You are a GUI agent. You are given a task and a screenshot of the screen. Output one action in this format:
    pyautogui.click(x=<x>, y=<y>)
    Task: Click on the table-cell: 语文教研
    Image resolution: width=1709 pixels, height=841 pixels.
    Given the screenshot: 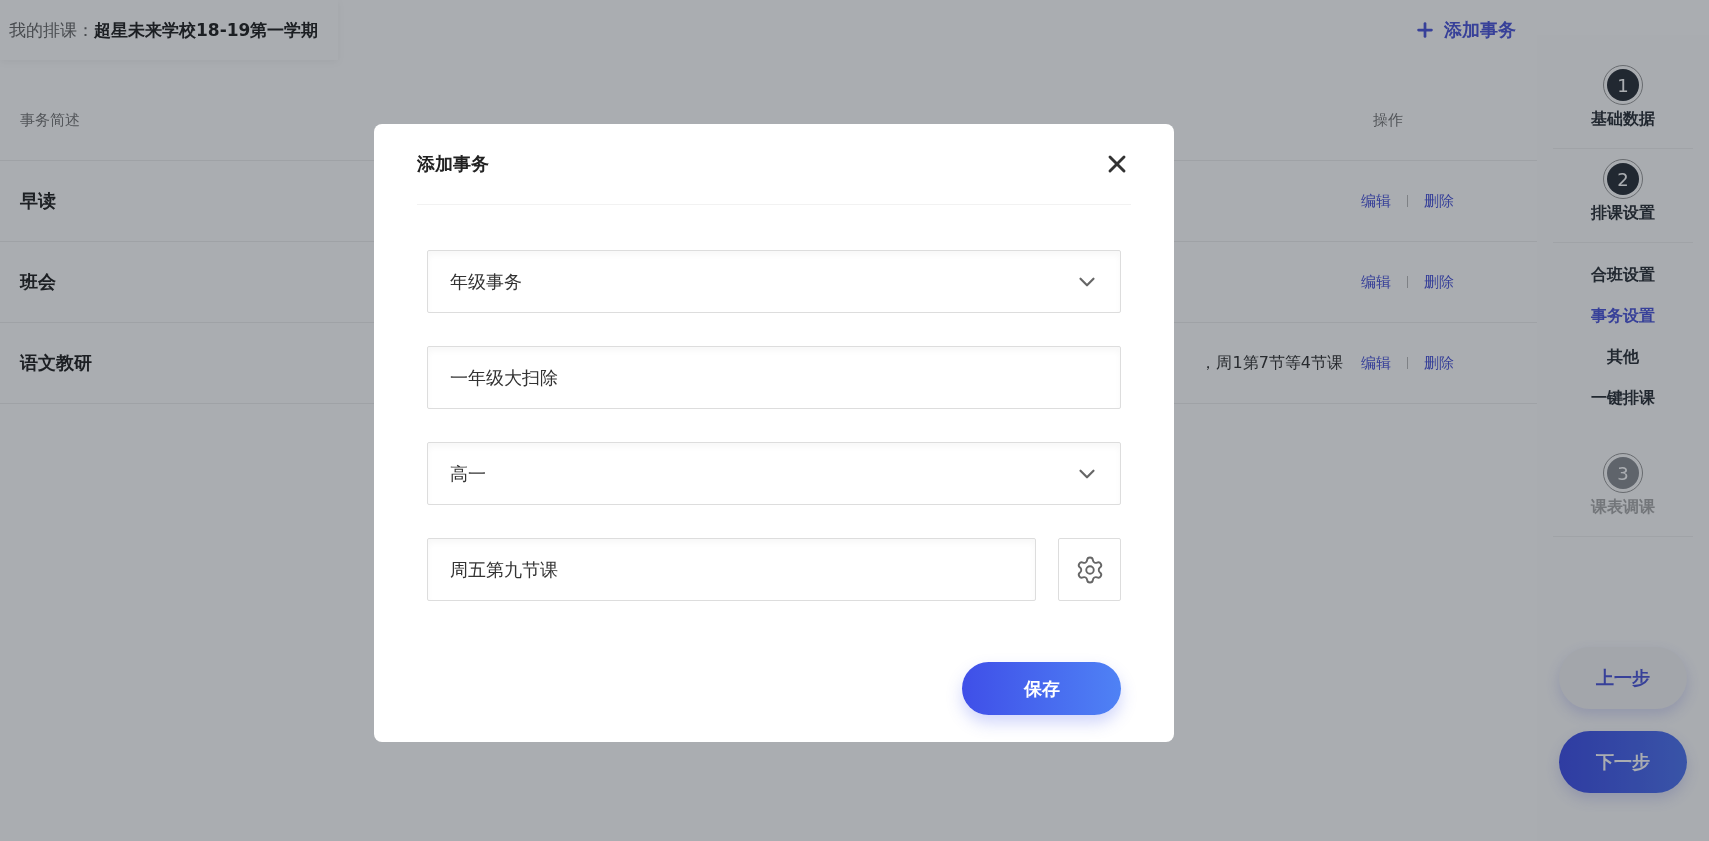 What is the action you would take?
    pyautogui.click(x=56, y=363)
    